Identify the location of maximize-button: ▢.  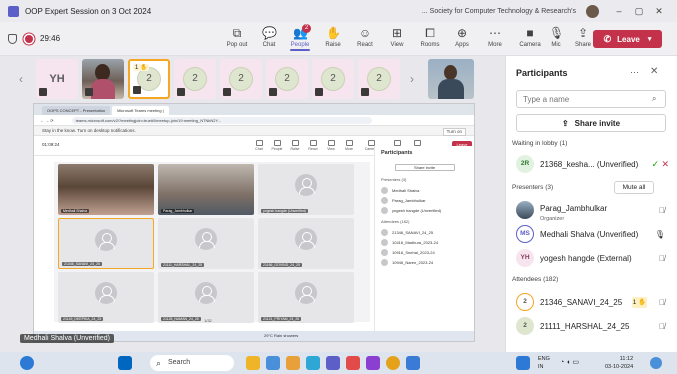
(639, 11).